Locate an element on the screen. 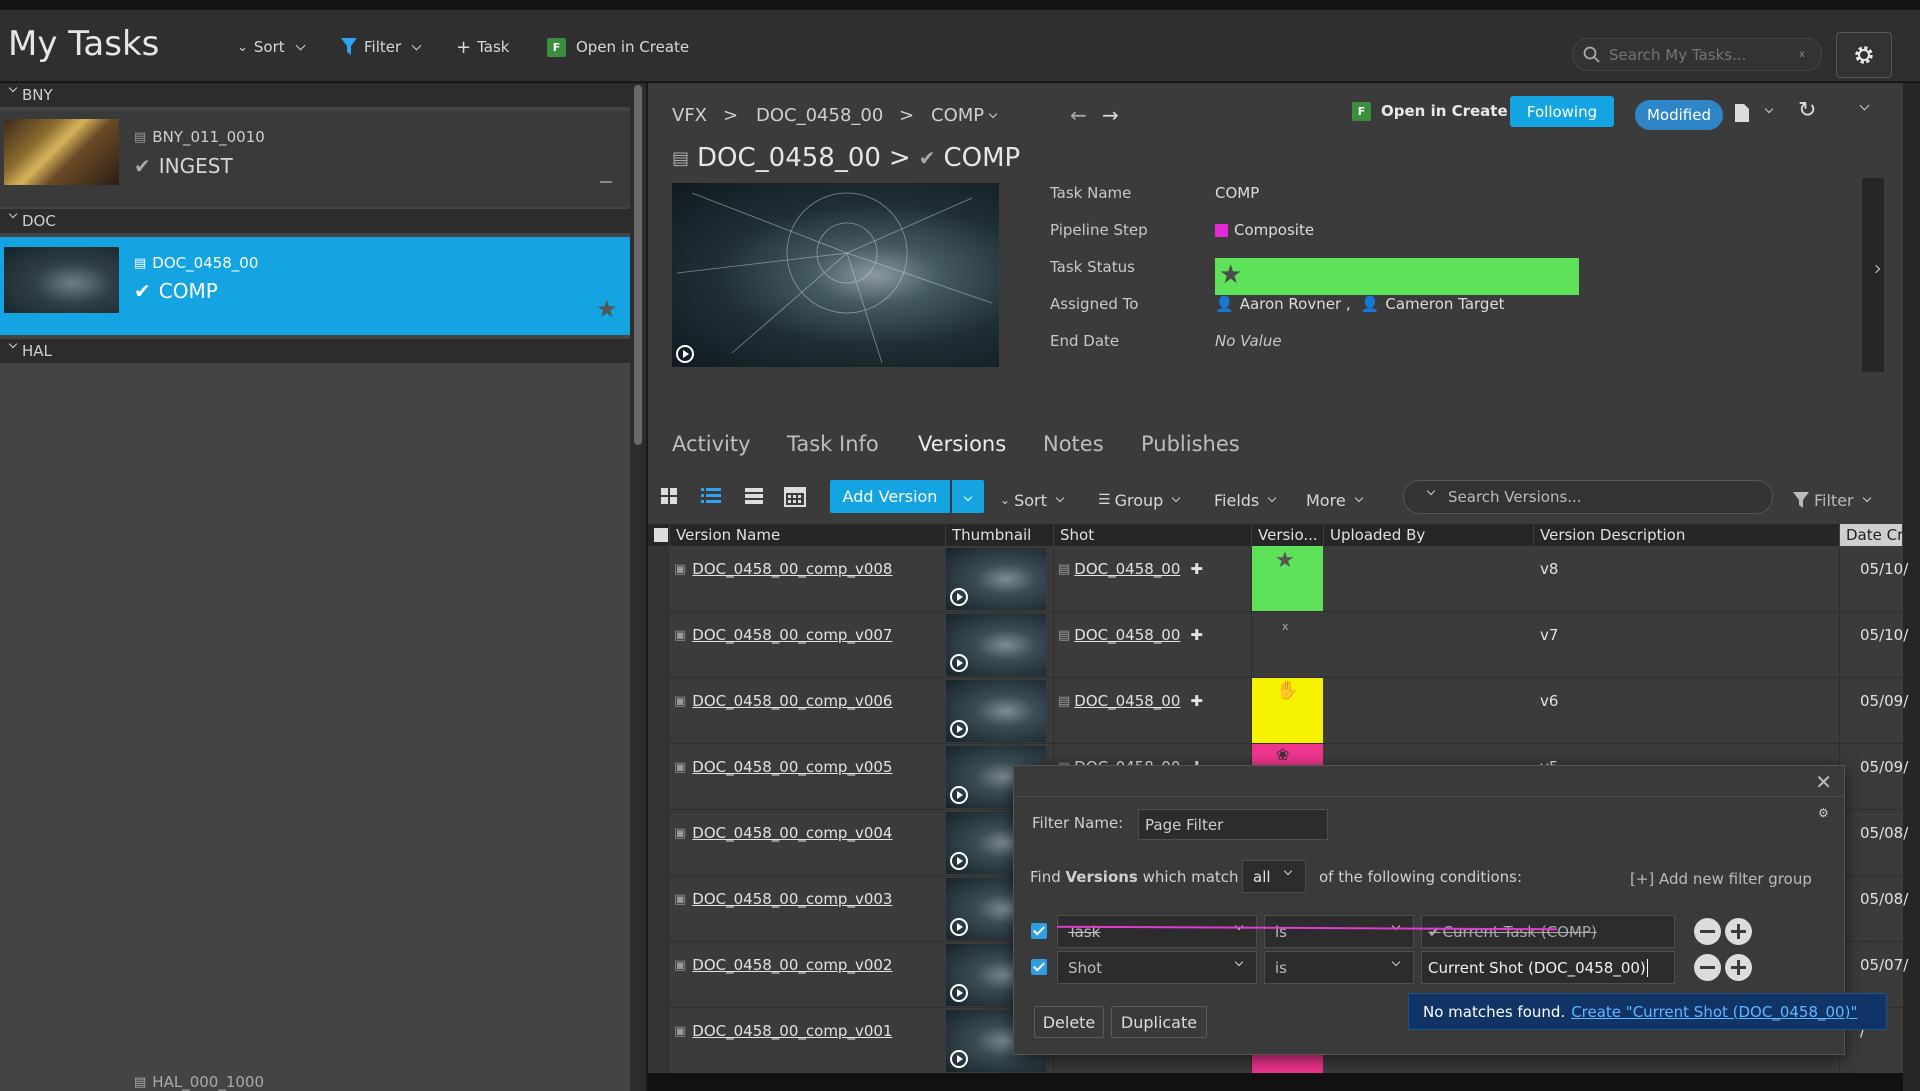  column-date-created: Date Cre is located at coordinates (1871, 535).